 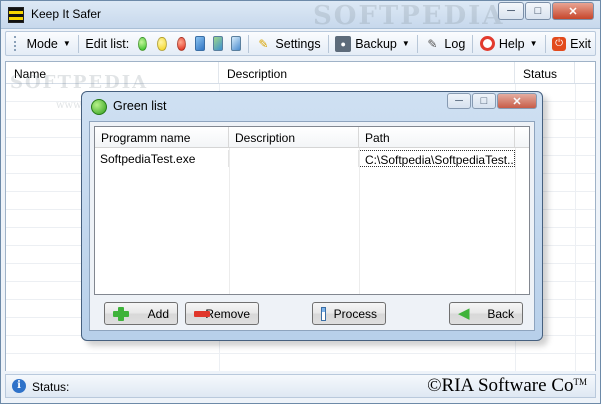 What do you see at coordinates (580, 382) in the screenshot?
I see `trademark-mark: TM` at bounding box center [580, 382].